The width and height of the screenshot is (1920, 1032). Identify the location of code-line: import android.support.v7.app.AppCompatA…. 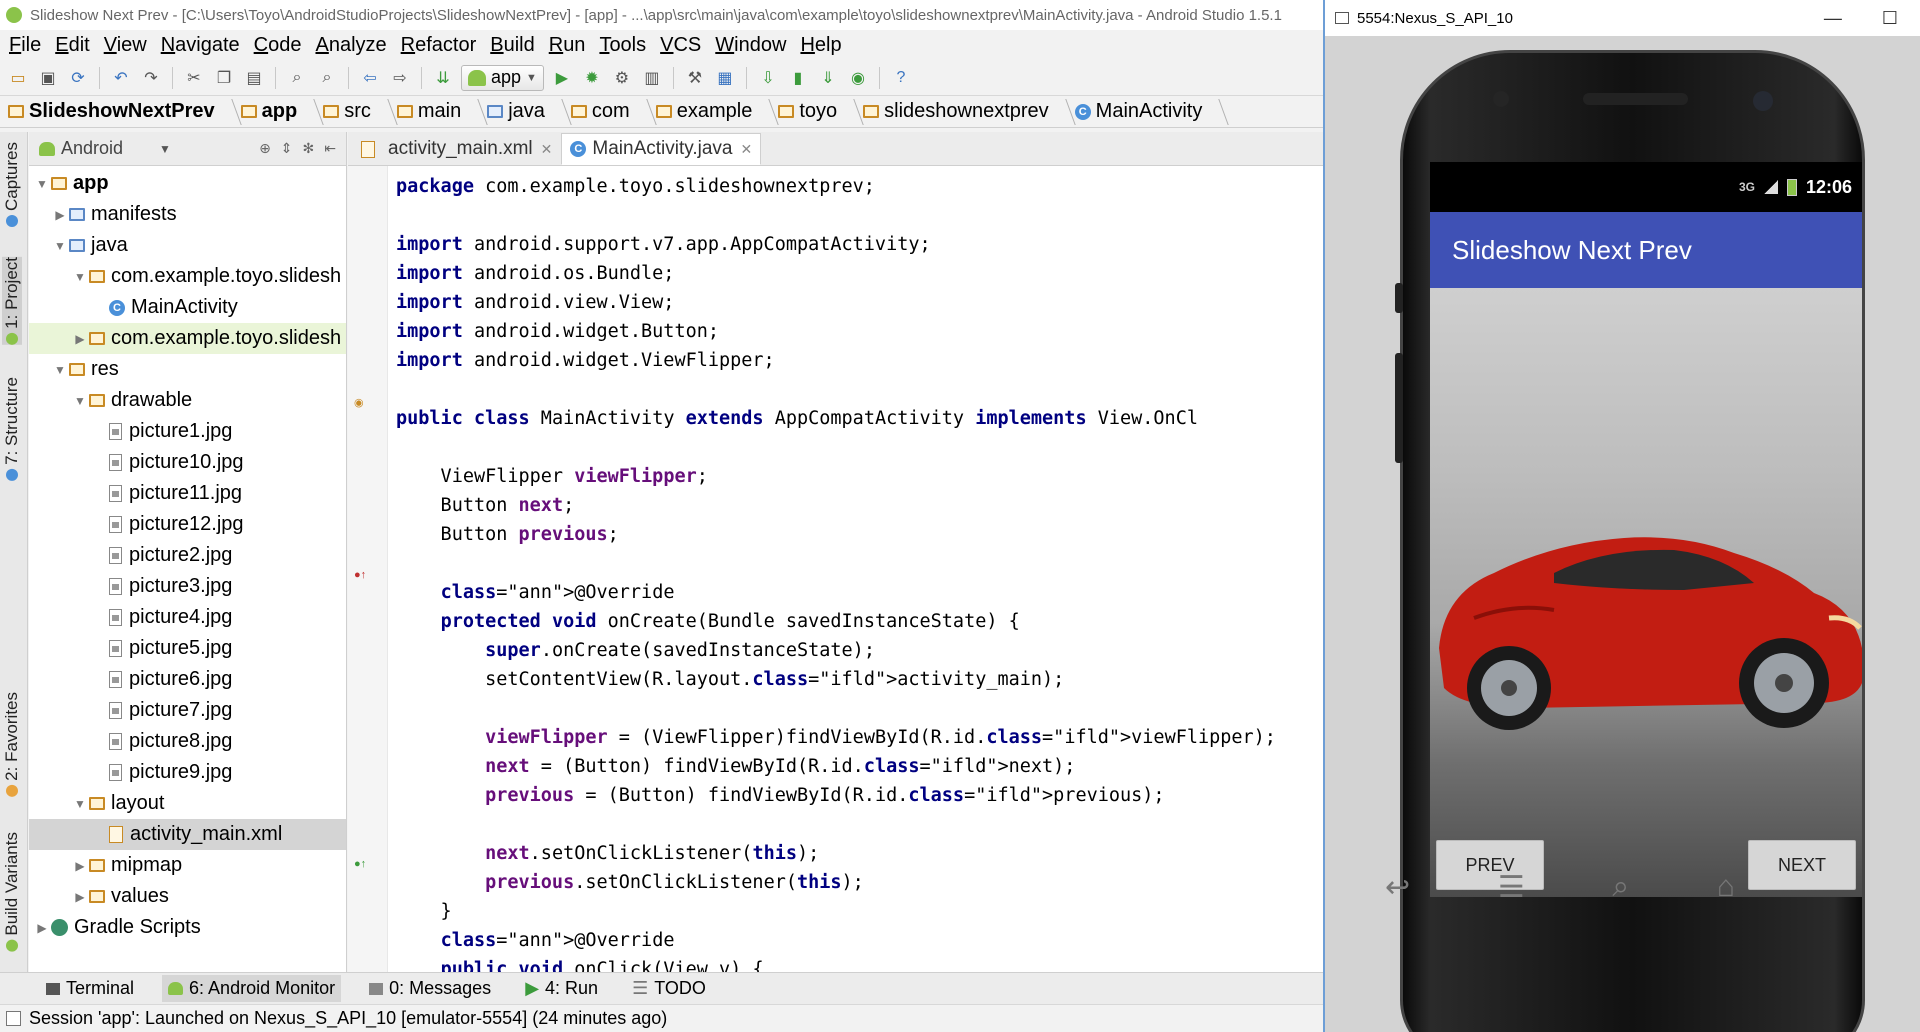
(855, 244).